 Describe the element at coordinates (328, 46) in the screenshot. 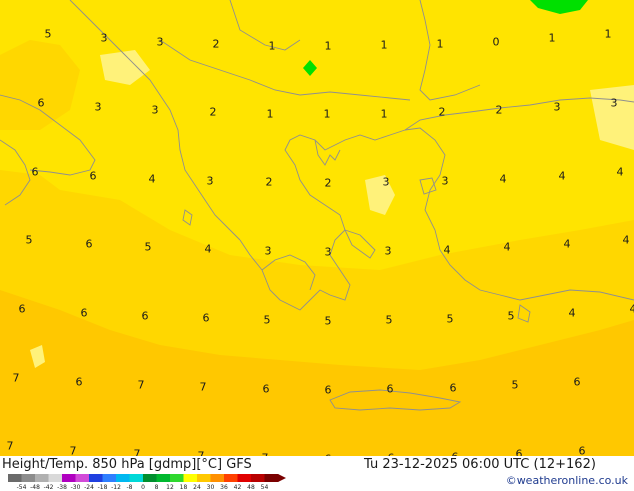

I see `value-label-r1c6: 1` at that location.